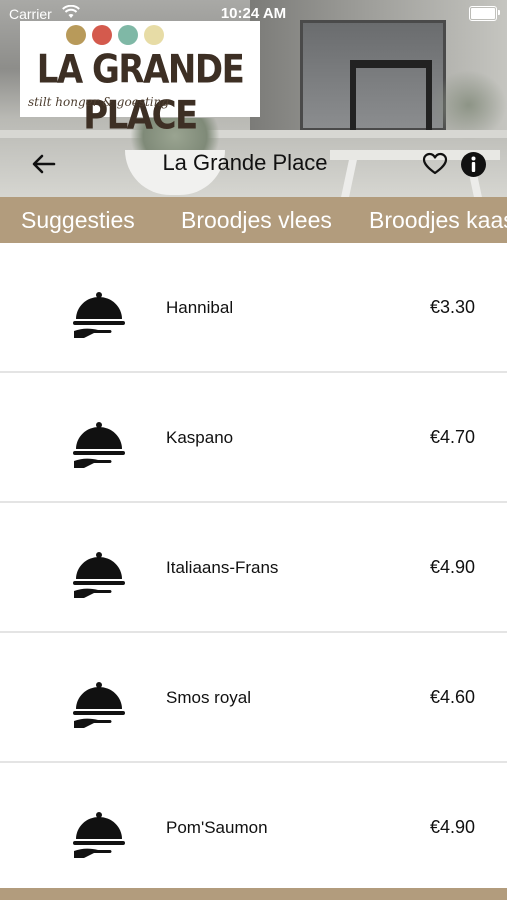 The width and height of the screenshot is (507, 900). Describe the element at coordinates (435, 164) in the screenshot. I see `heart-outline-icon` at that location.